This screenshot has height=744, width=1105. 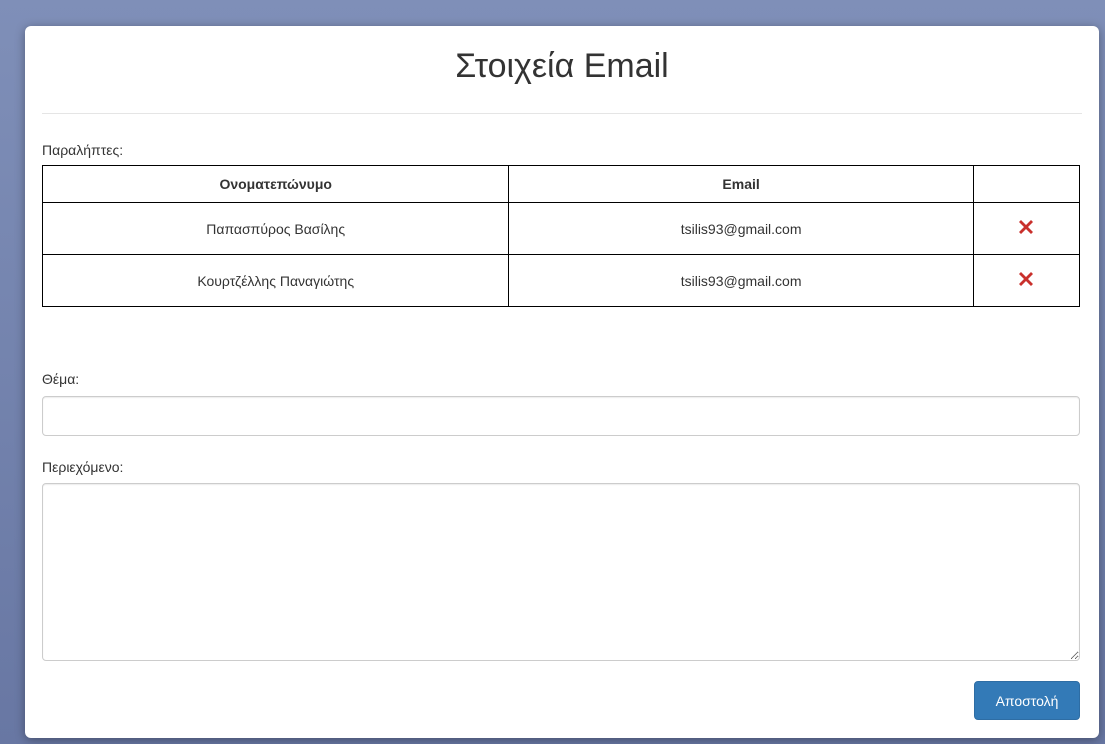 I want to click on subject-label: Θέμα:, so click(x=61, y=379).